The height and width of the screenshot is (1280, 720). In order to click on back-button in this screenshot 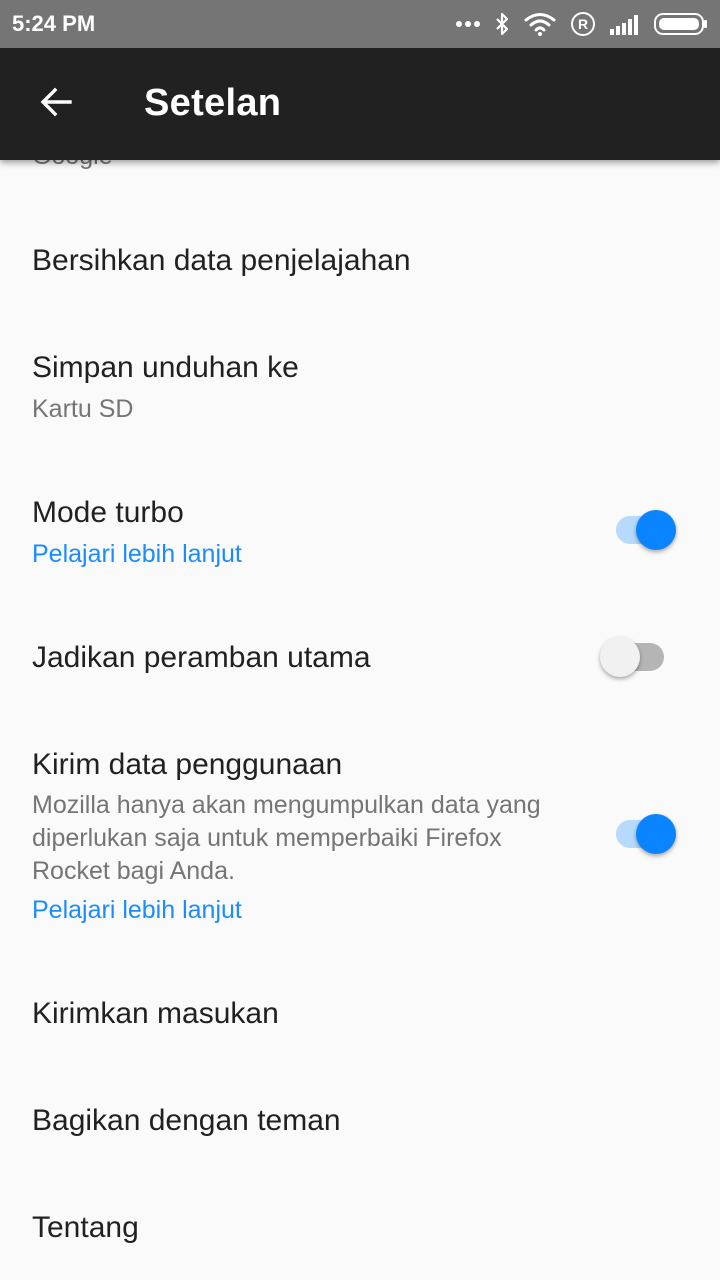, I will do `click(56, 104)`.